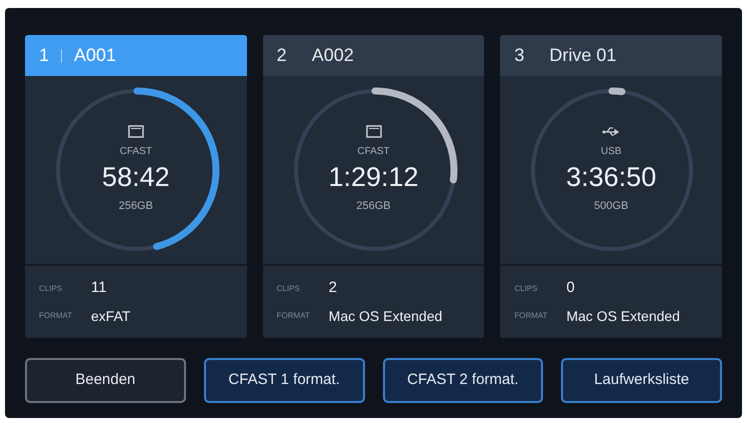  I want to click on slot-number: 3, so click(519, 55).